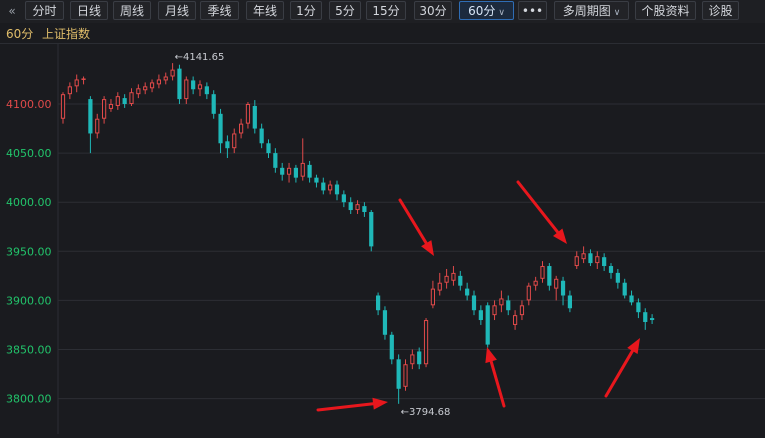  What do you see at coordinates (591, 10) in the screenshot?
I see `multi-period-dropdown: 多周期图 ∨` at bounding box center [591, 10].